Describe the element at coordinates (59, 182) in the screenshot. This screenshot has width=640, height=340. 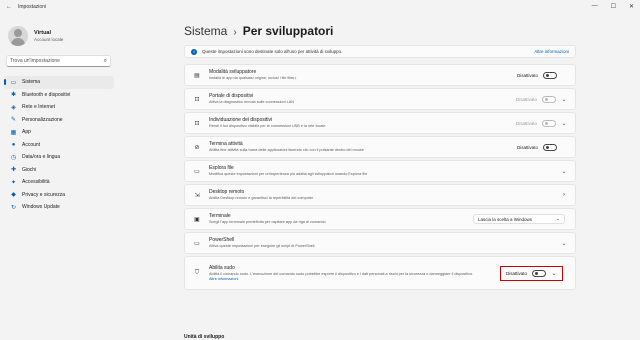
I see `sidebar-item-8: ✦ Accessibilità` at that location.